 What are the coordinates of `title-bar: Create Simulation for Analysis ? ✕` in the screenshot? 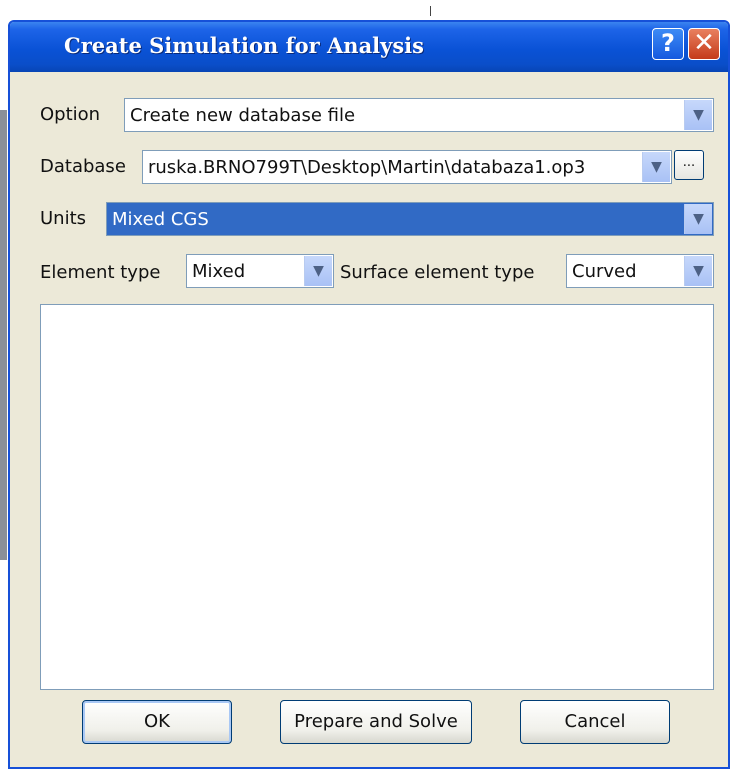 It's located at (369, 47).